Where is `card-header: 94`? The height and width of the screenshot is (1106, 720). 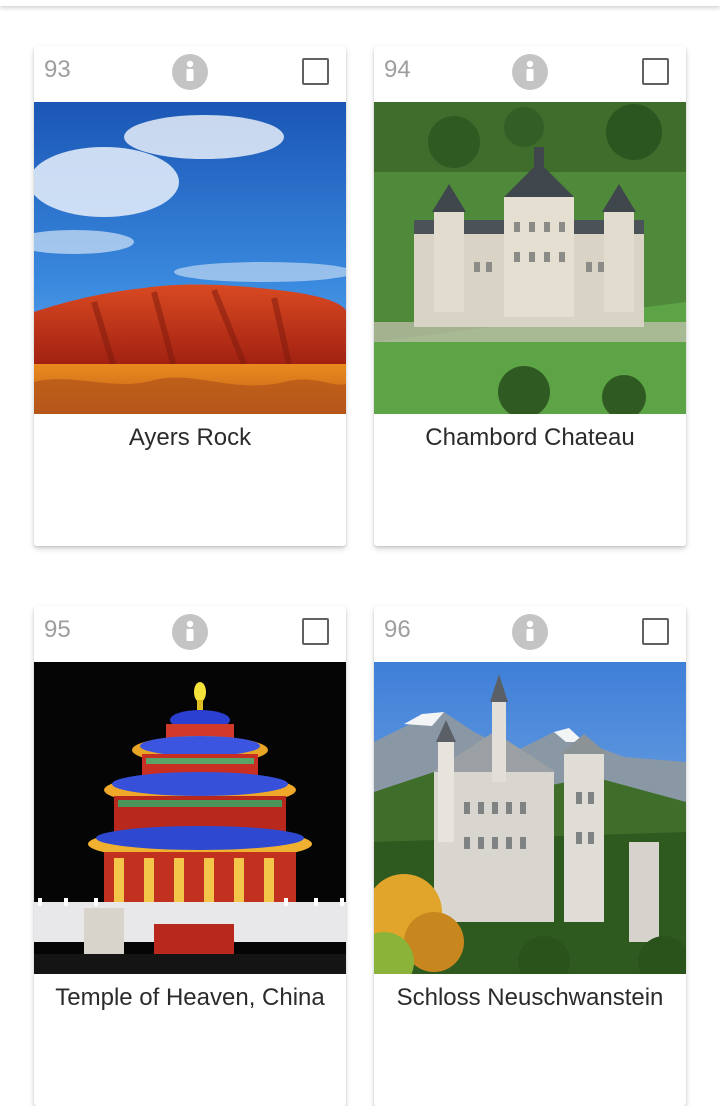 card-header: 94 is located at coordinates (530, 74).